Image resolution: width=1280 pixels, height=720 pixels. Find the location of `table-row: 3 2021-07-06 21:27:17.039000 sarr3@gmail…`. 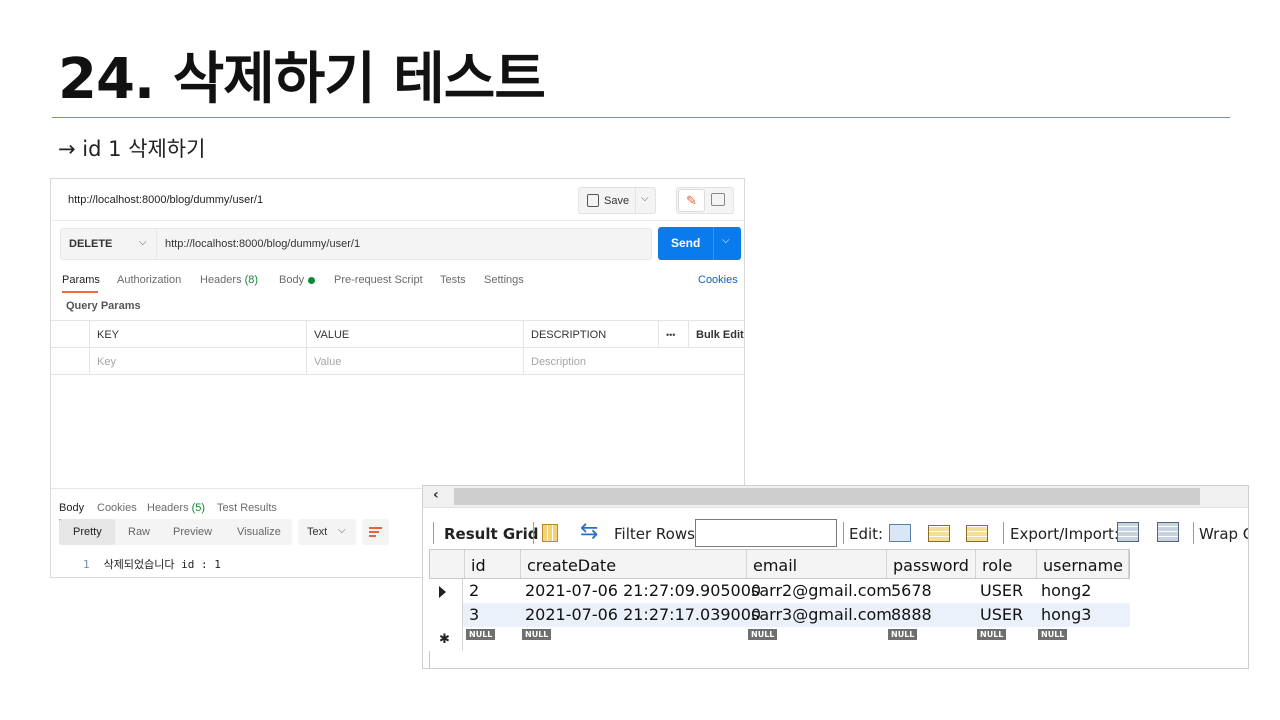

table-row: 3 2021-07-06 21:27:17.039000 sarr3@gmail… is located at coordinates (779, 615).